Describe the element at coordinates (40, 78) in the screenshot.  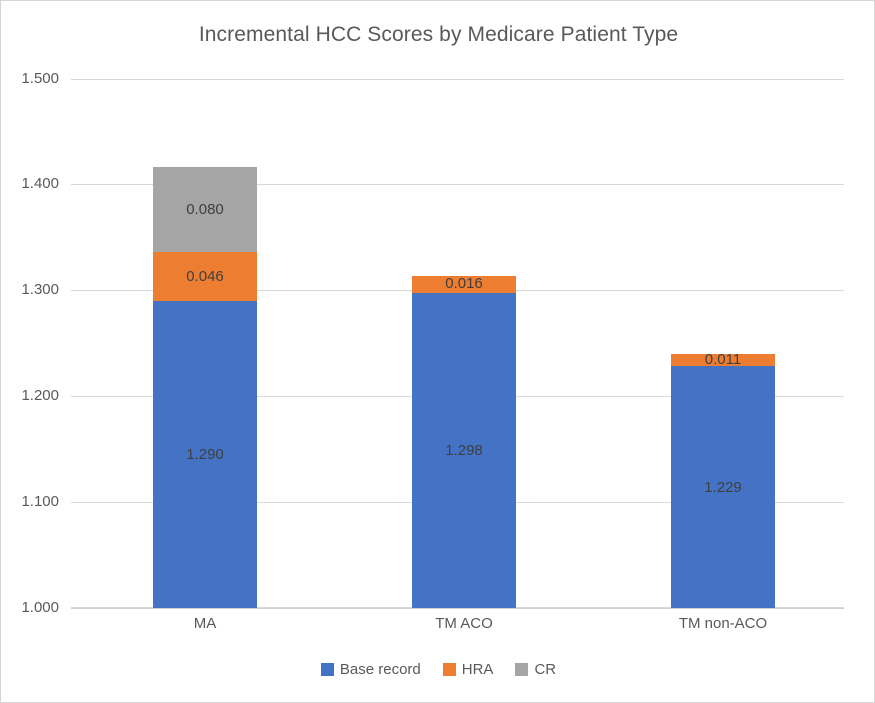
I see `y-tick-label: 1.500` at that location.